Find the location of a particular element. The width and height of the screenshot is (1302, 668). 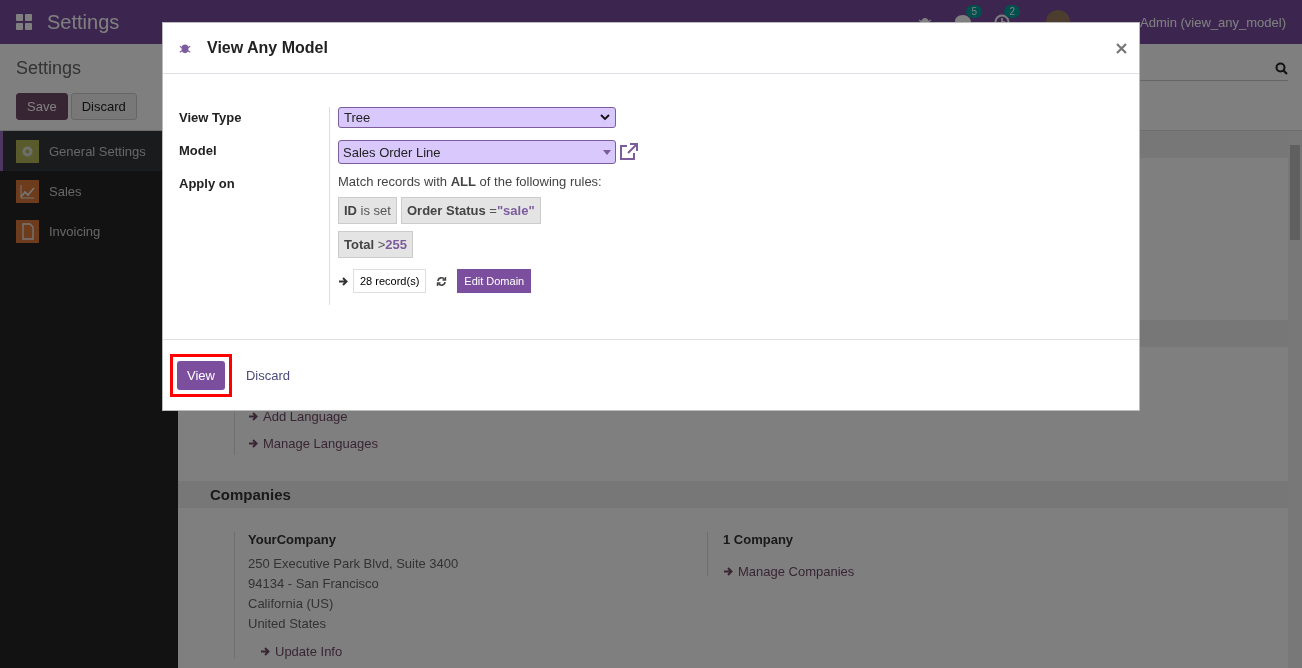

caret-icon is located at coordinates (607, 152).